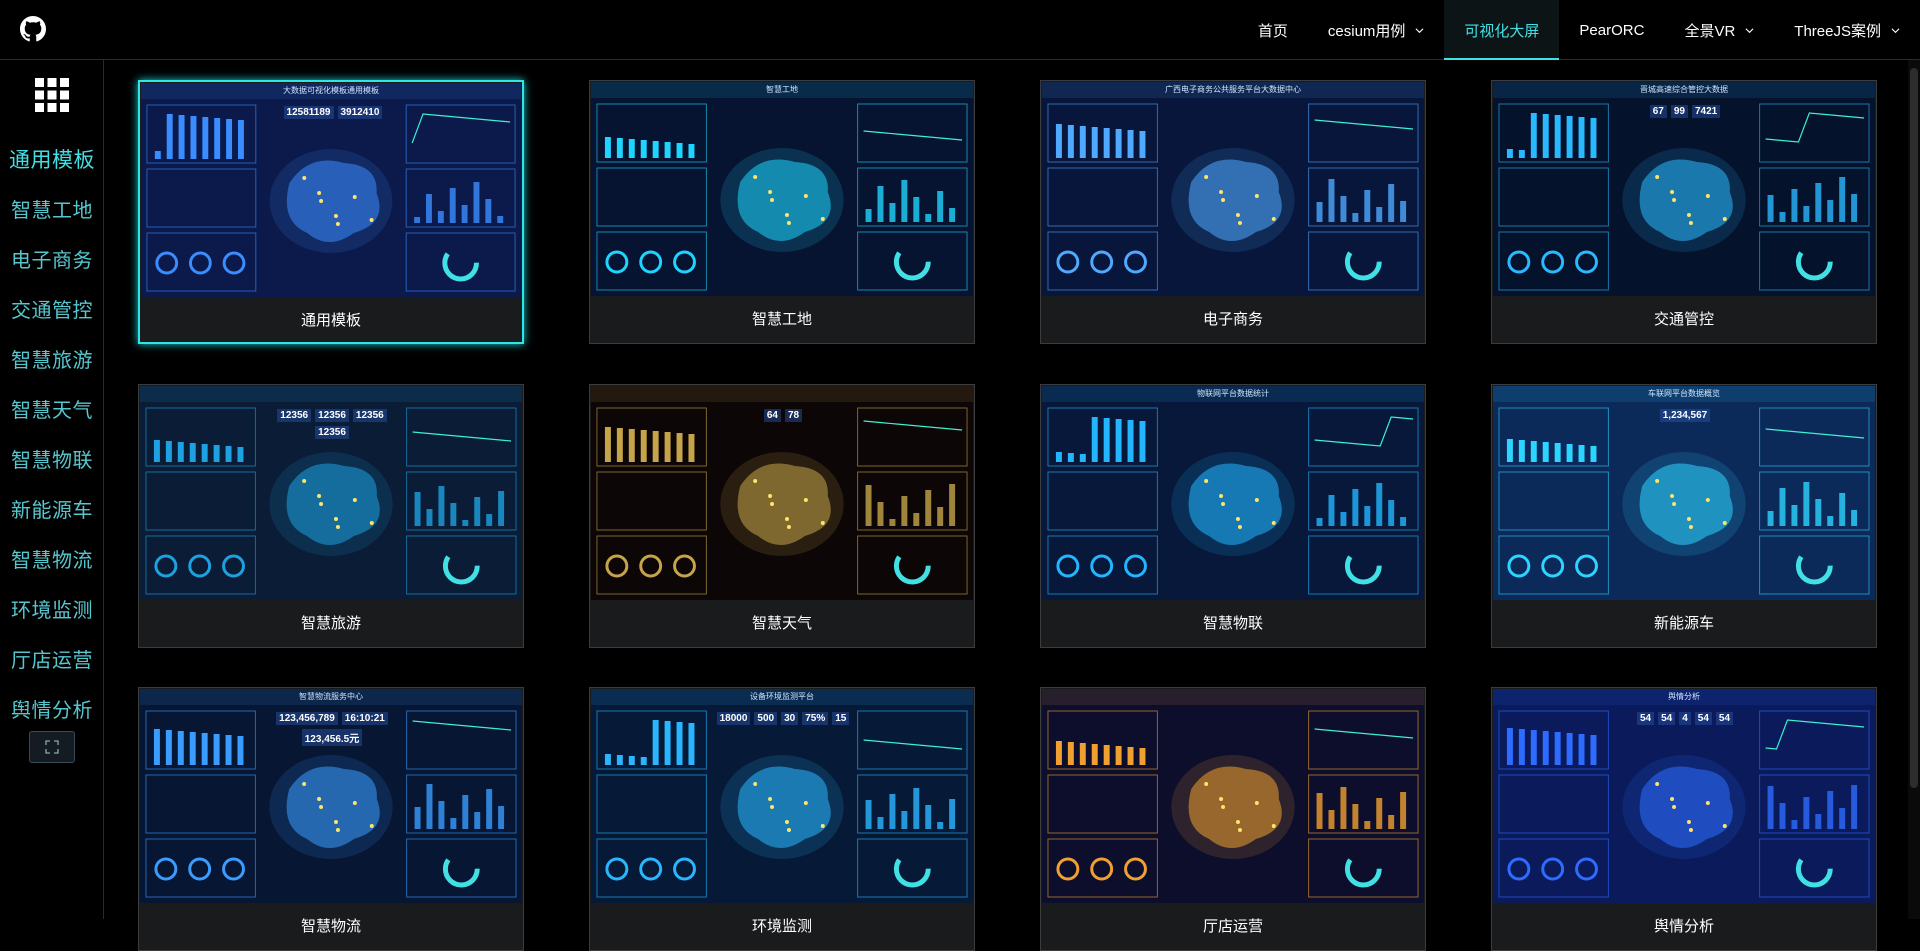  What do you see at coordinates (1685, 415) in the screenshot?
I see `thumbnail-stat: 1,234,567` at bounding box center [1685, 415].